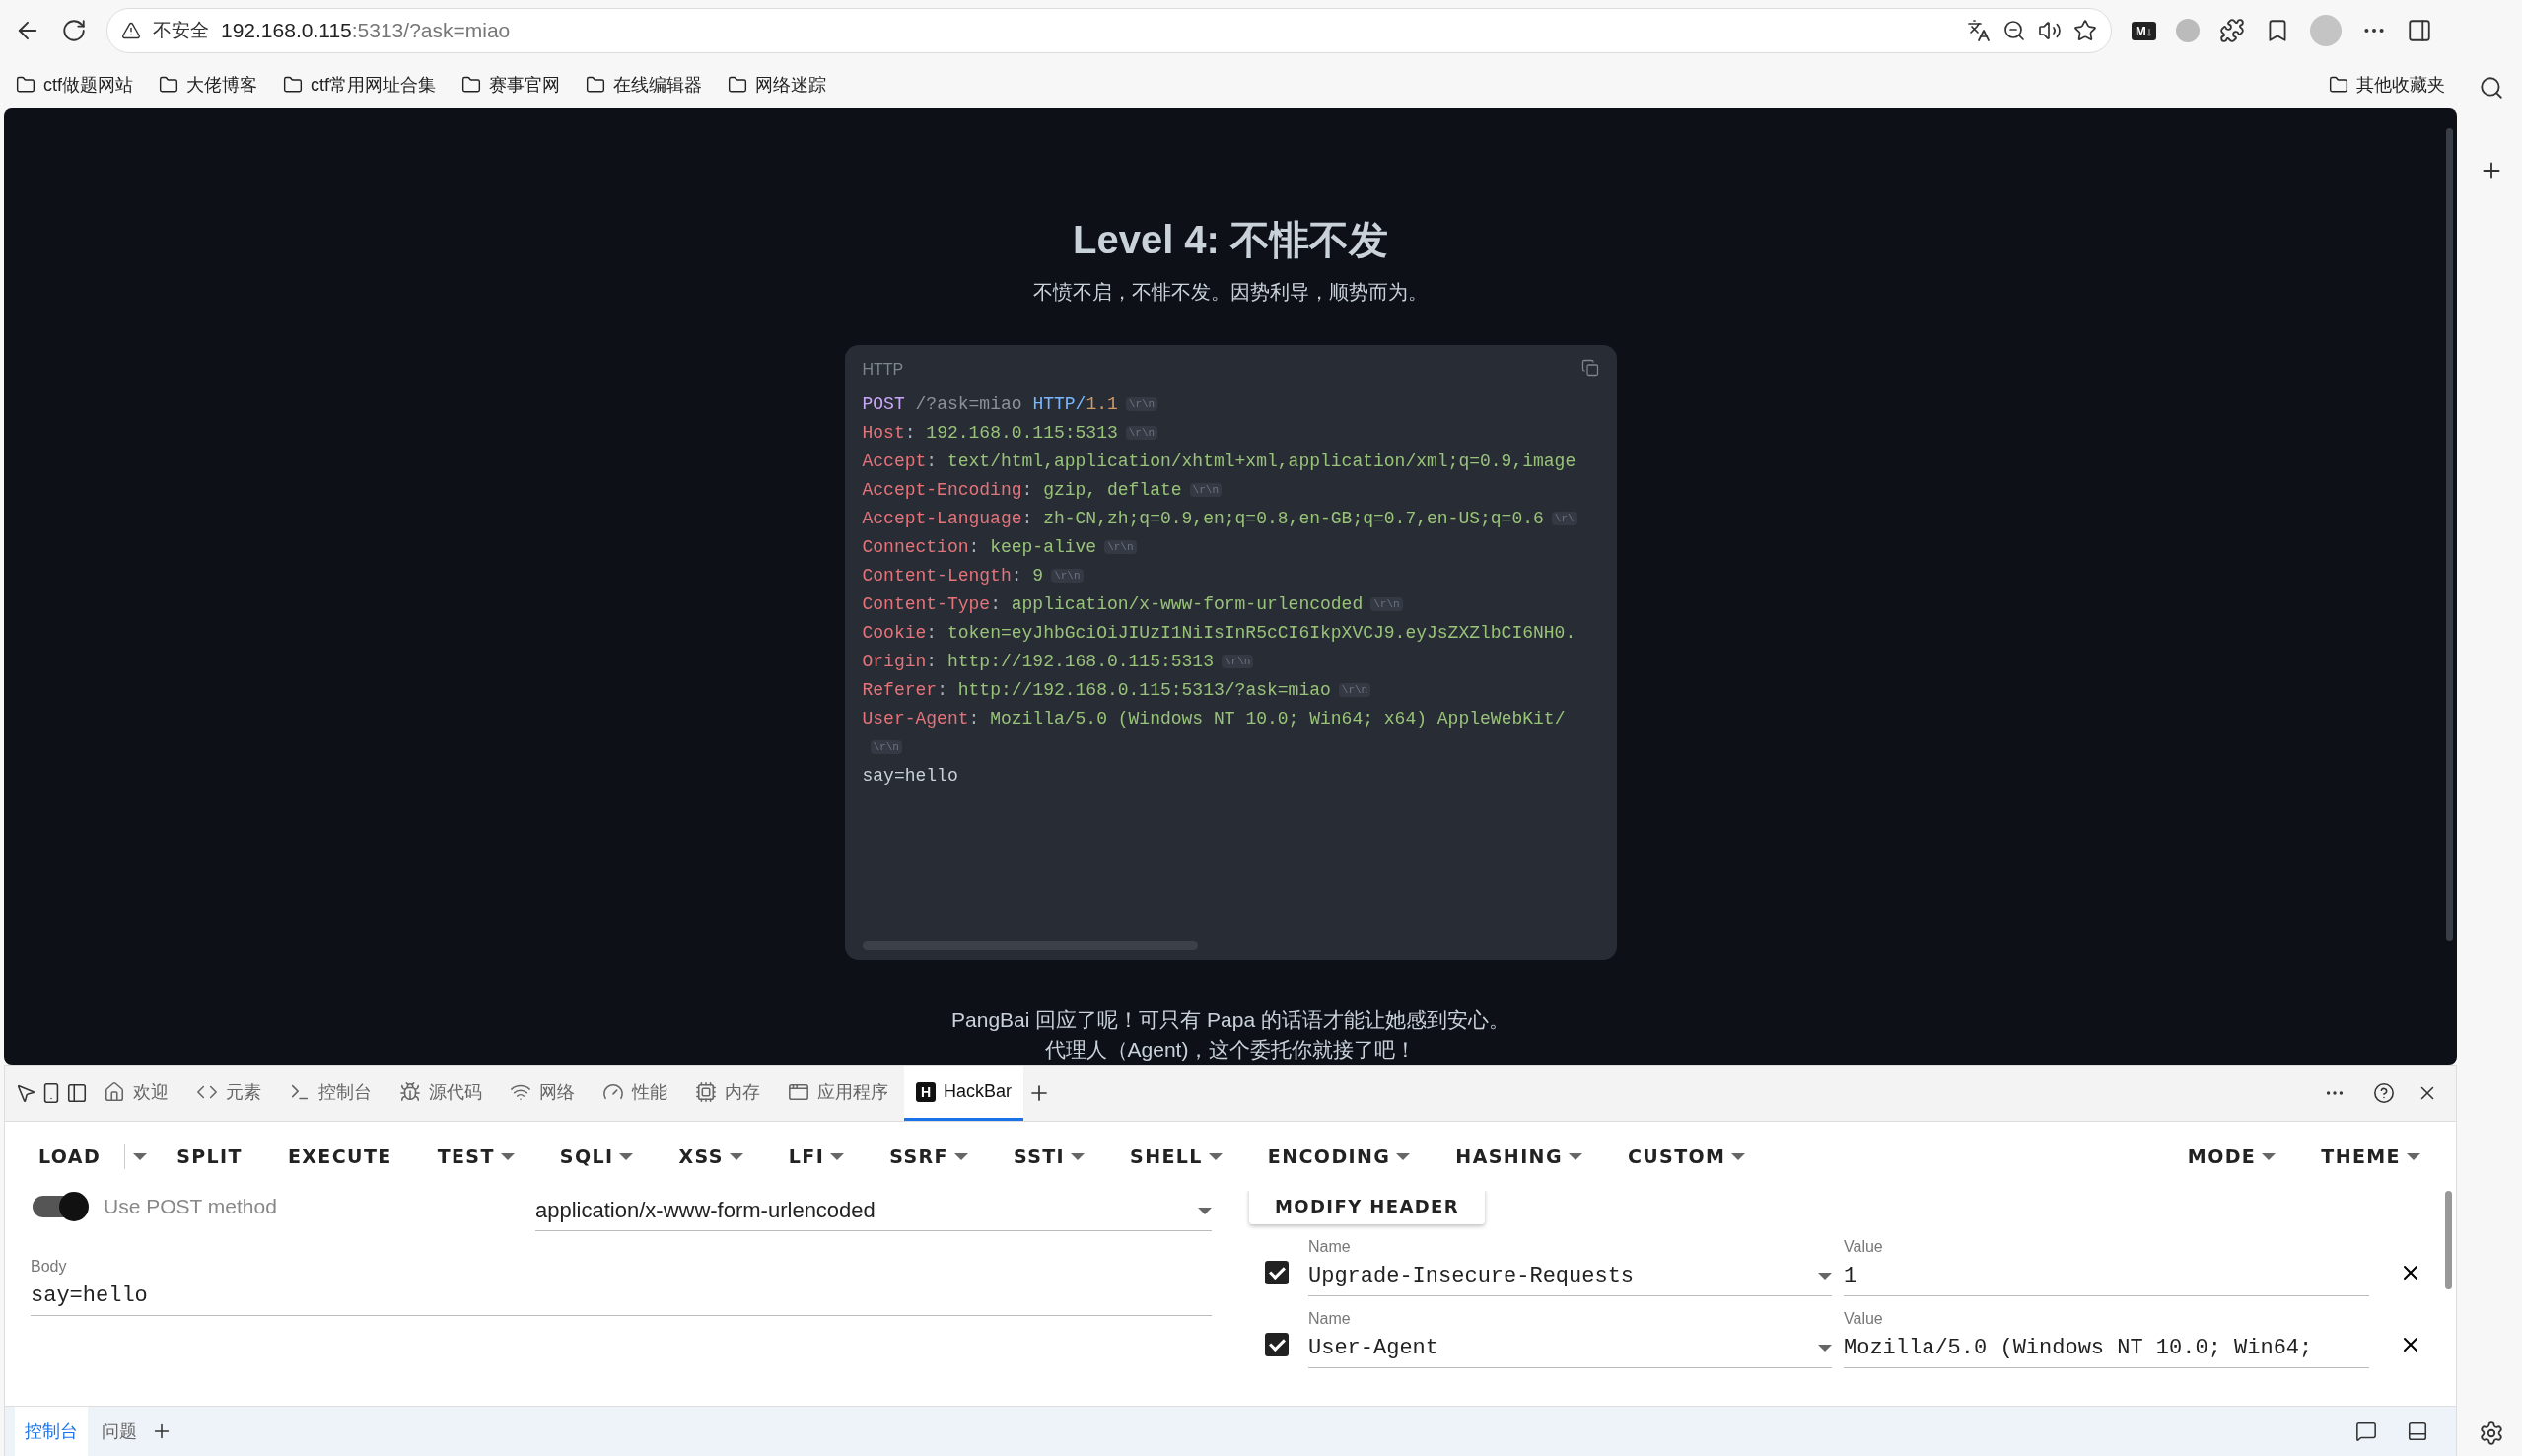 Image resolution: width=2522 pixels, height=1456 pixels. I want to click on dock-icon, so click(2366, 1431).